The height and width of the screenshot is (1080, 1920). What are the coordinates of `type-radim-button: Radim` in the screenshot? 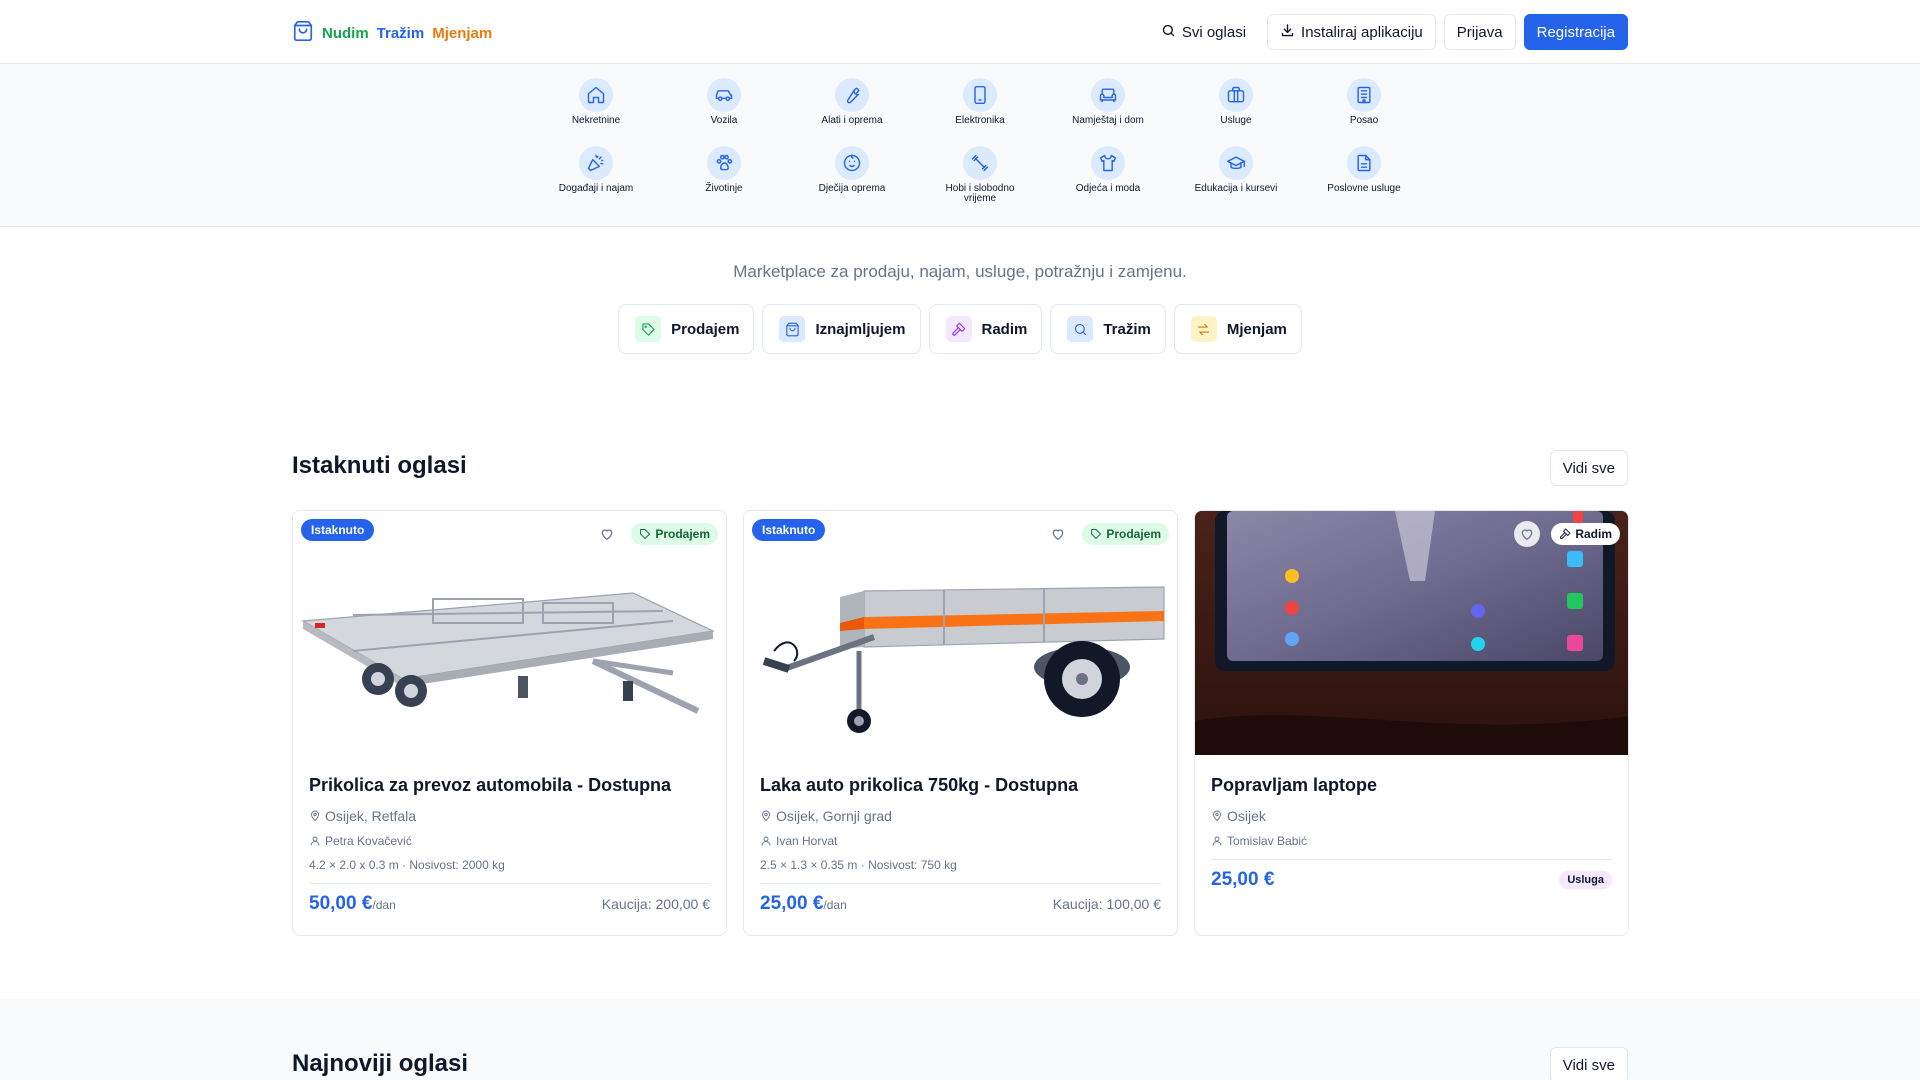 It's located at (985, 329).